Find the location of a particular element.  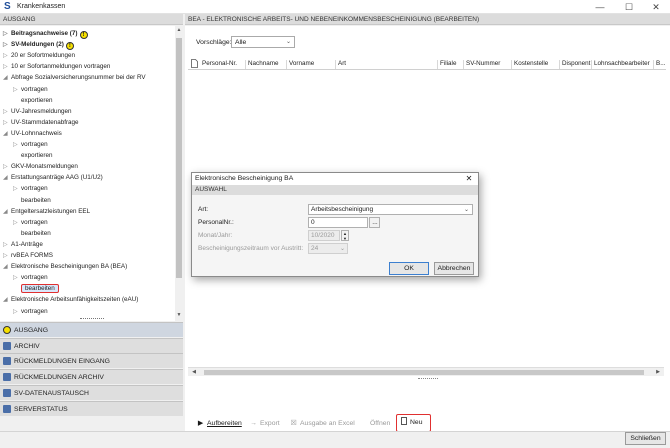

ausgabe-excel-button: ☒ Ausgabe an Excel is located at coordinates (321, 423).